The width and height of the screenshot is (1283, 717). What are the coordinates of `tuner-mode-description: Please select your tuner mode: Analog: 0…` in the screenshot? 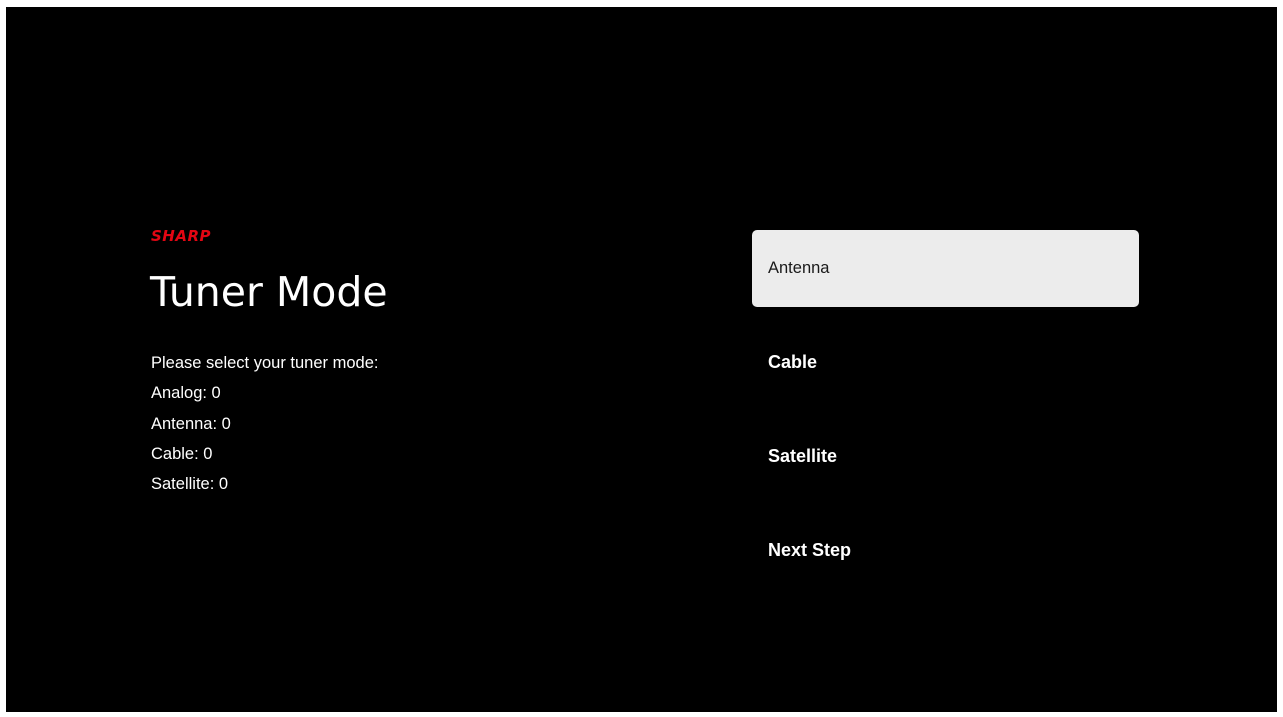 It's located at (264, 423).